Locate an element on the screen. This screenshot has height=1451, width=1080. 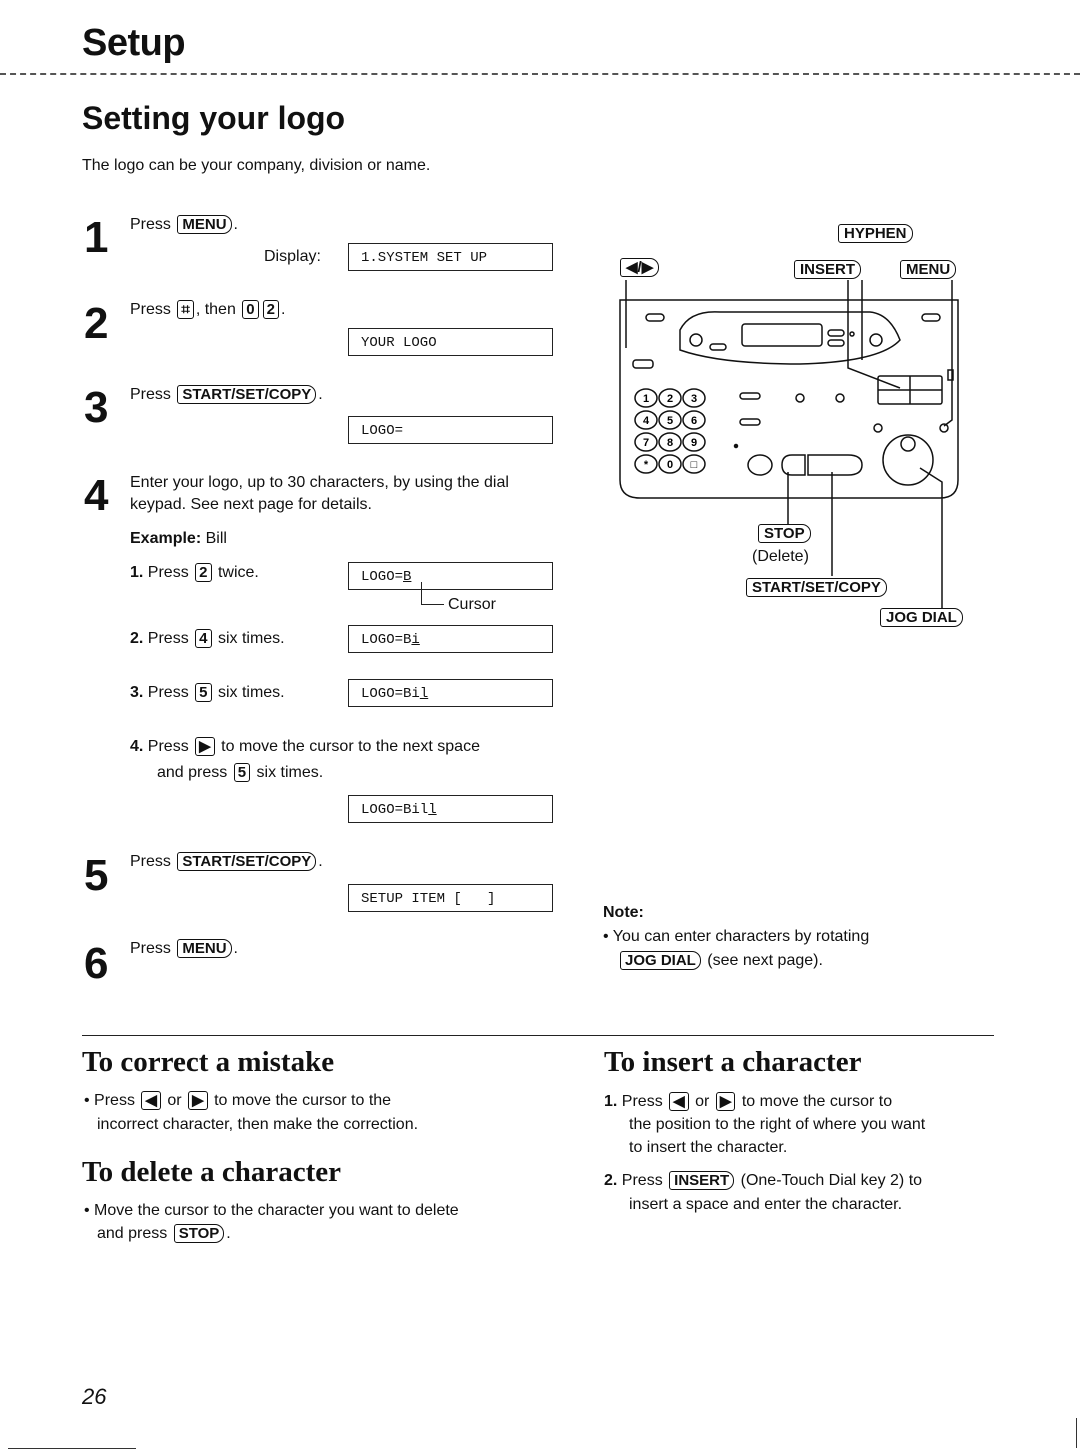
substep-rest: six times. is located at coordinates (251, 638).